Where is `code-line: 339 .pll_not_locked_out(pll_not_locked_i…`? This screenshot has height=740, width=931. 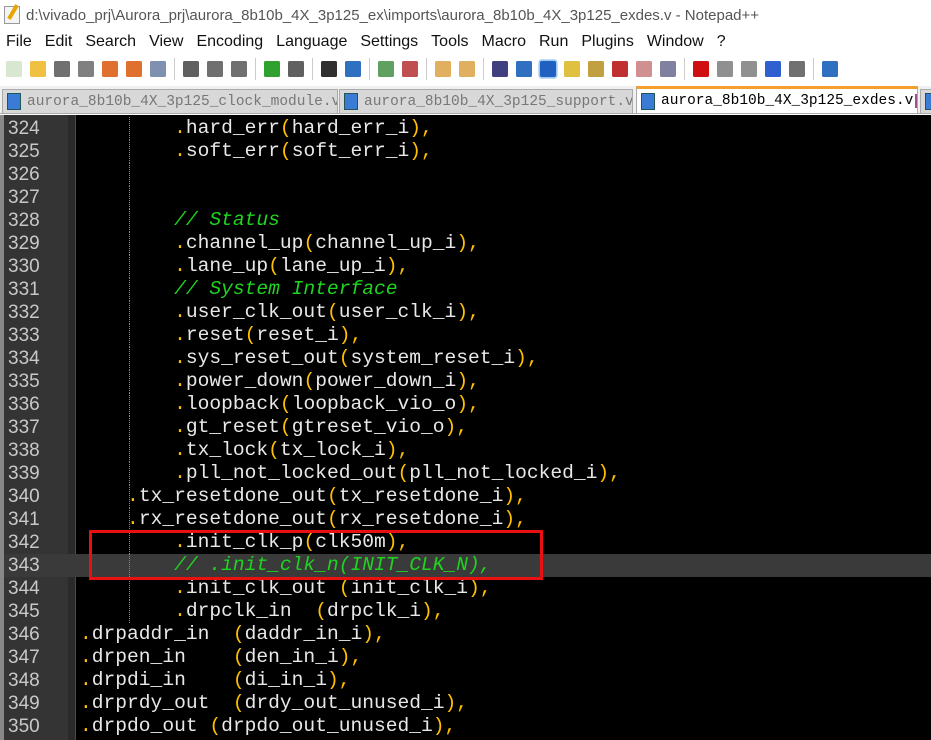
code-line: 339 .pll_not_locked_out(pll_not_locked_i… is located at coordinates (467, 473).